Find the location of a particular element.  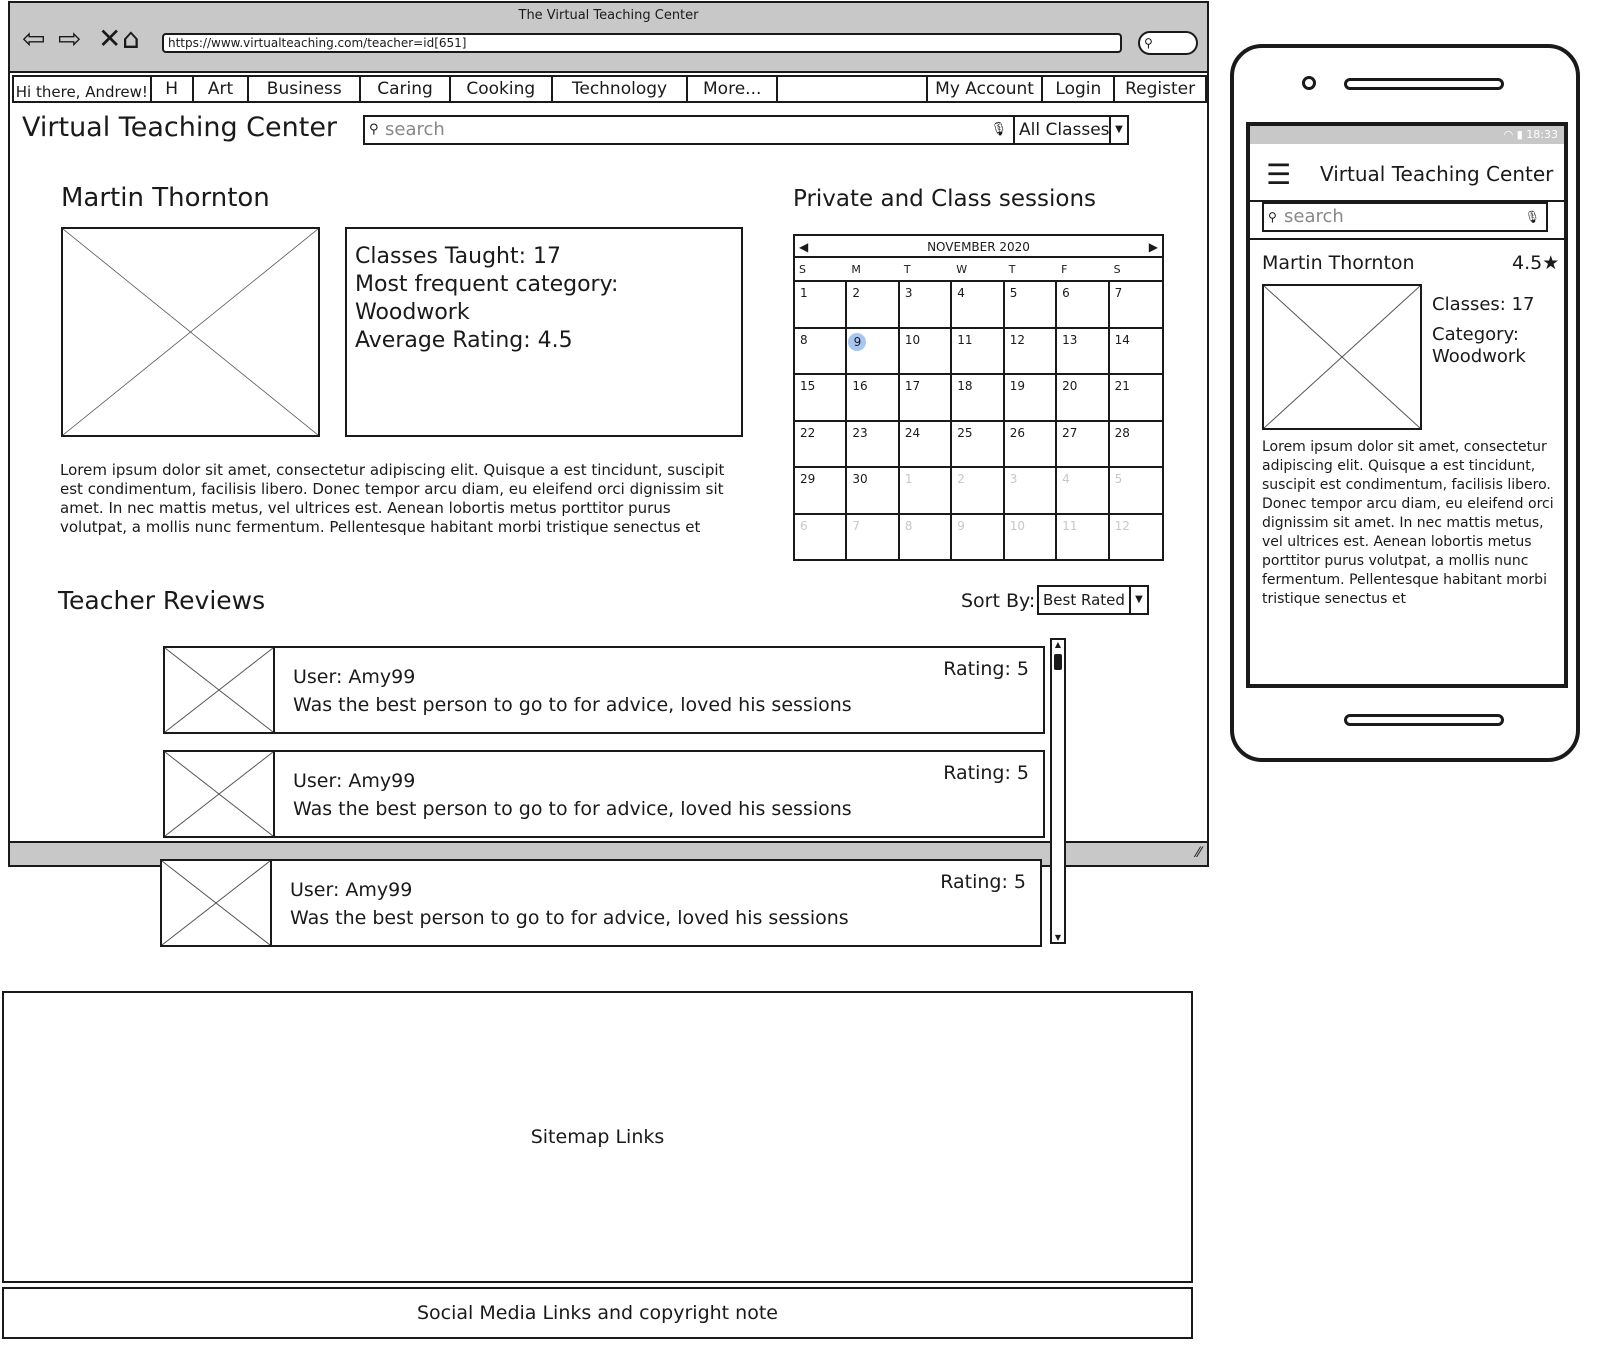

calendar-day: 9 is located at coordinates (978, 537).